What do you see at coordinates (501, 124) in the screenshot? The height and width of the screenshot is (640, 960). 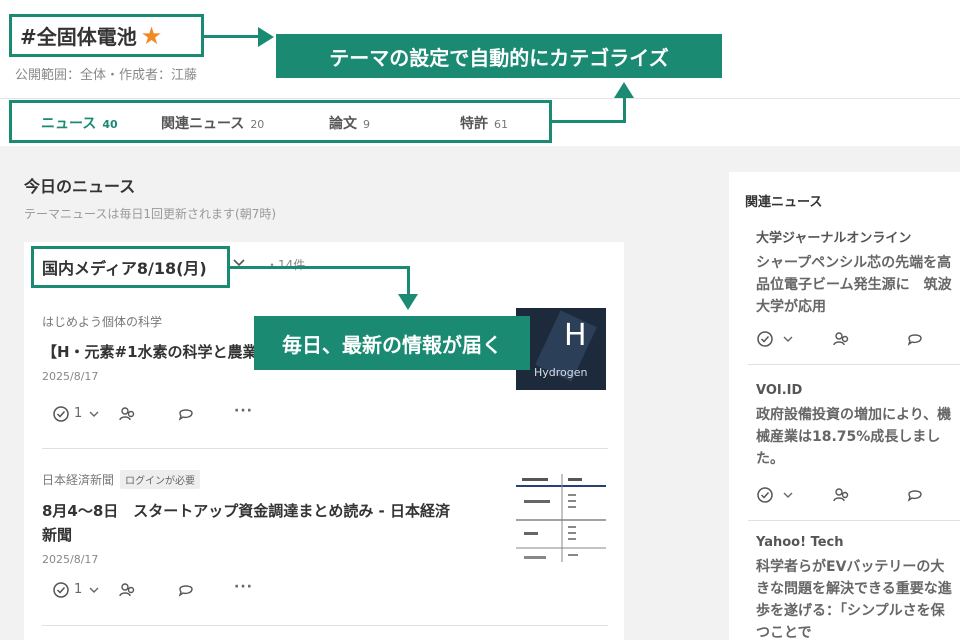 I see `tab-count: 61` at bounding box center [501, 124].